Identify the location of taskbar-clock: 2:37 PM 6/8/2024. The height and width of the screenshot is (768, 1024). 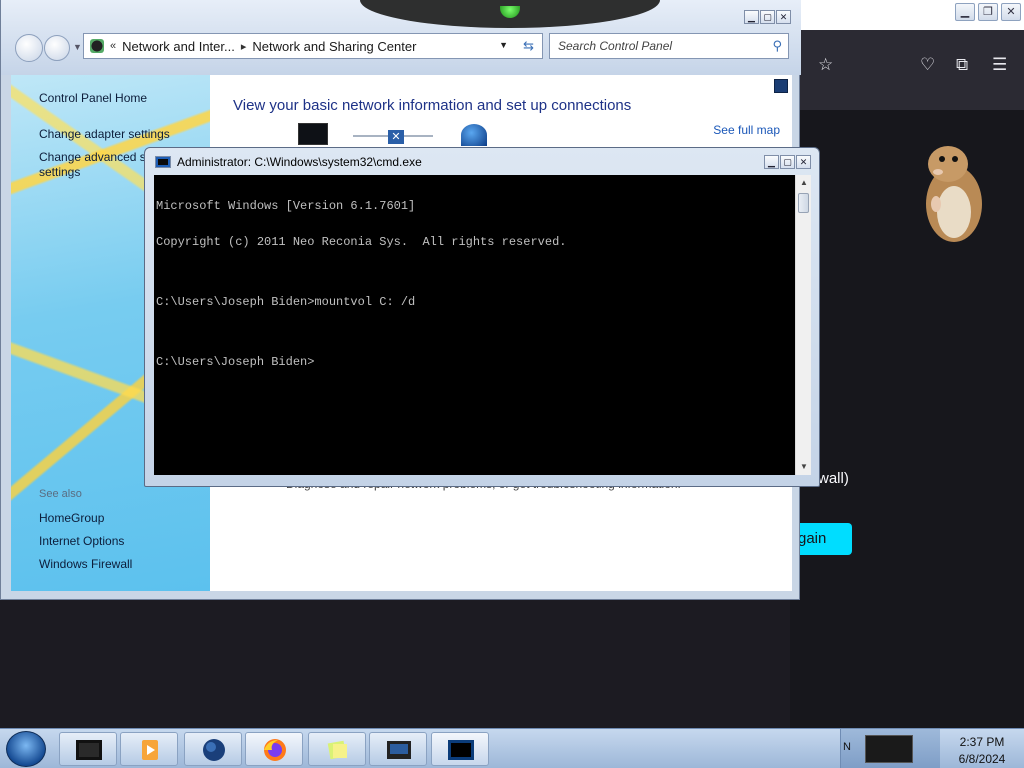
(982, 748).